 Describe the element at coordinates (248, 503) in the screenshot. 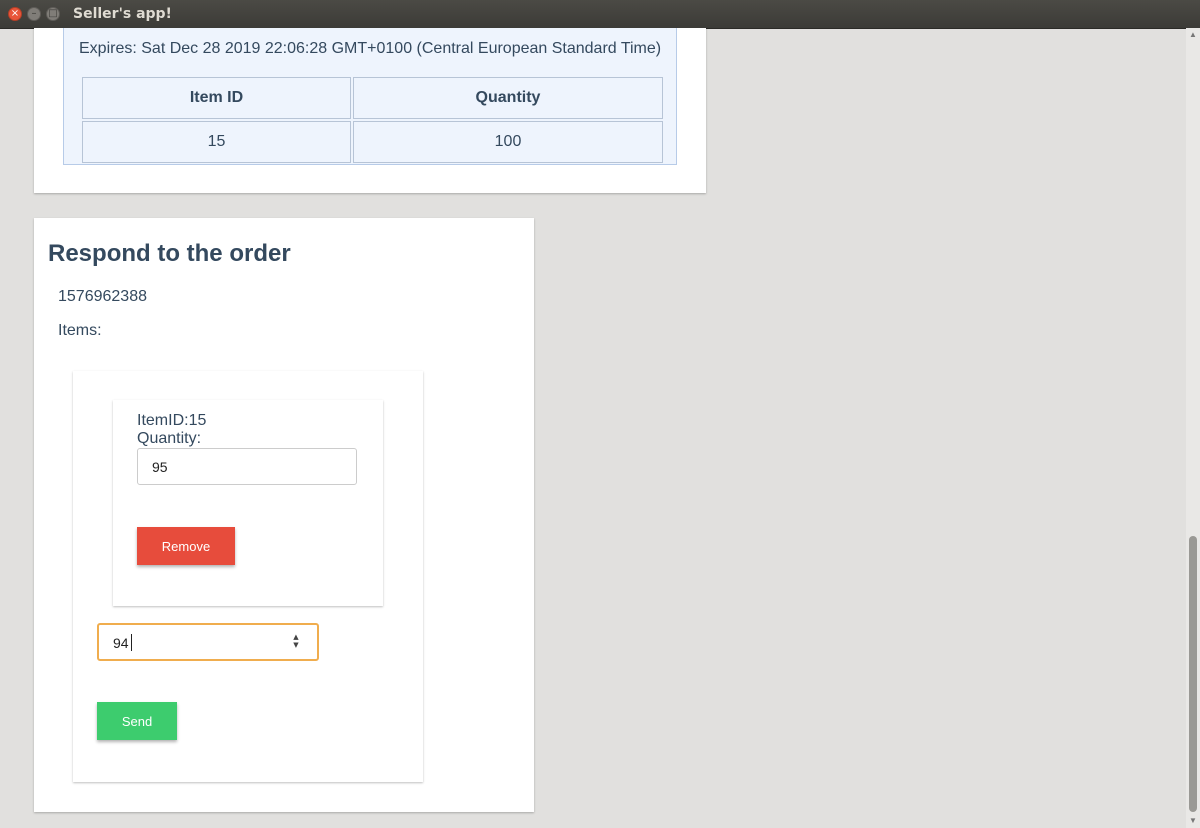

I see `item-card: ItemID:15 Quantity: Remove` at that location.